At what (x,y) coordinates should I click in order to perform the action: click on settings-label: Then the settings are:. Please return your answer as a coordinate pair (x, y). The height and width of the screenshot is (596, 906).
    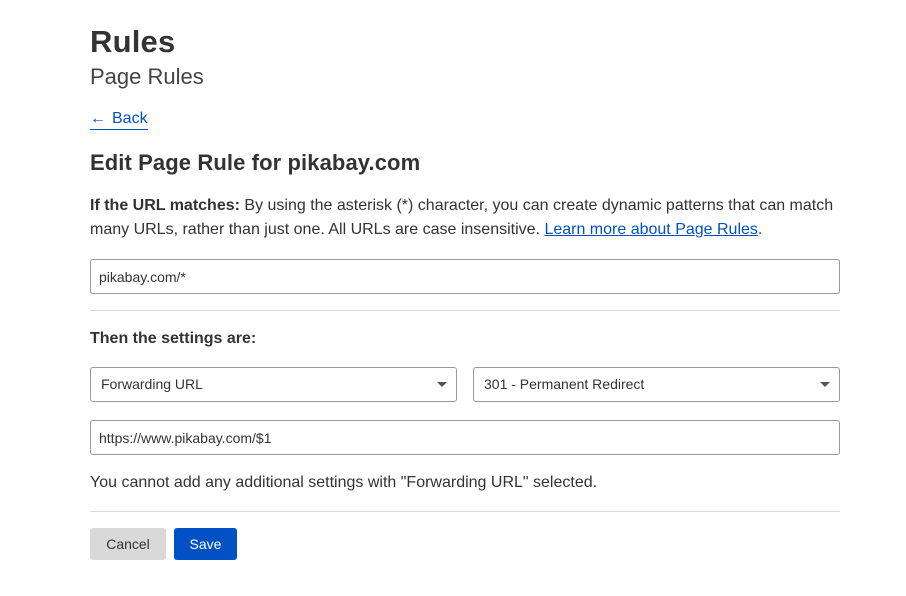
    Looking at the image, I should click on (173, 338).